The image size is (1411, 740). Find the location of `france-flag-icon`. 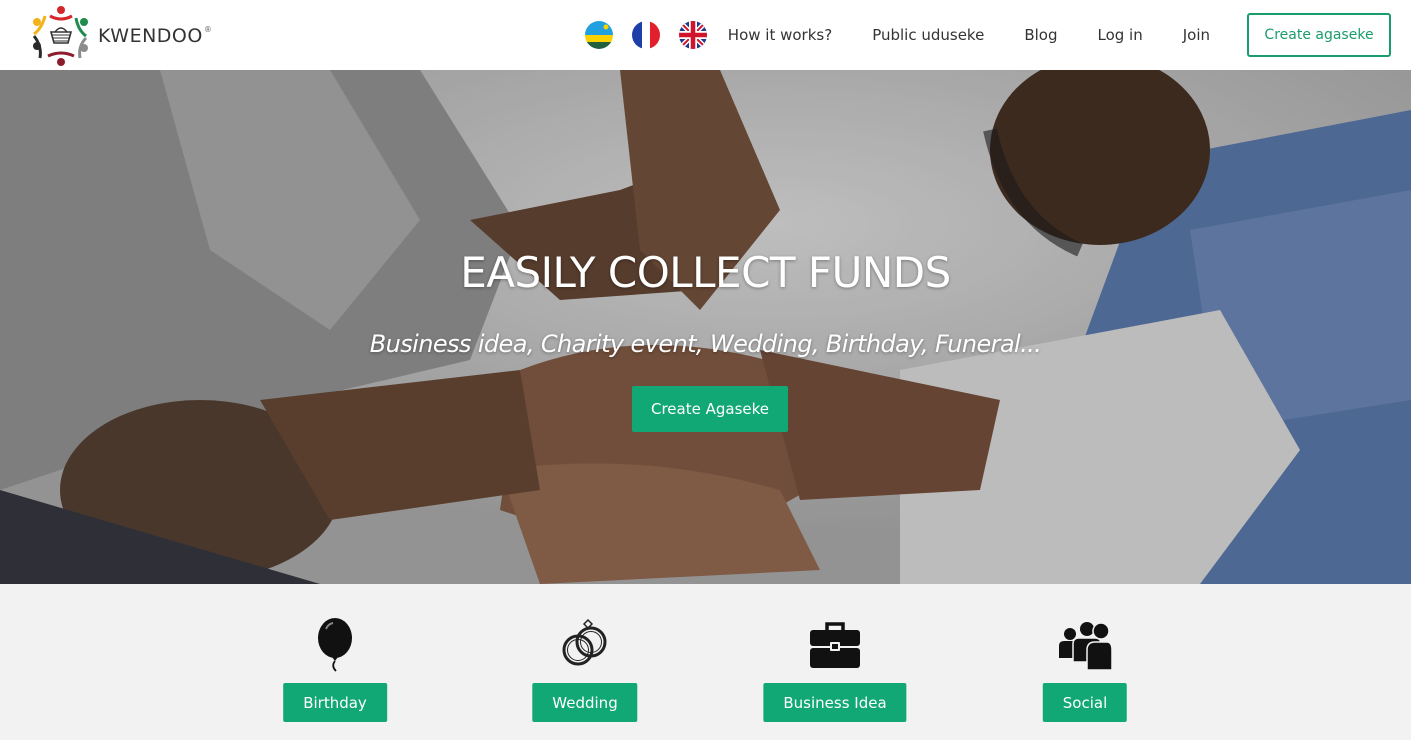

france-flag-icon is located at coordinates (645, 35).